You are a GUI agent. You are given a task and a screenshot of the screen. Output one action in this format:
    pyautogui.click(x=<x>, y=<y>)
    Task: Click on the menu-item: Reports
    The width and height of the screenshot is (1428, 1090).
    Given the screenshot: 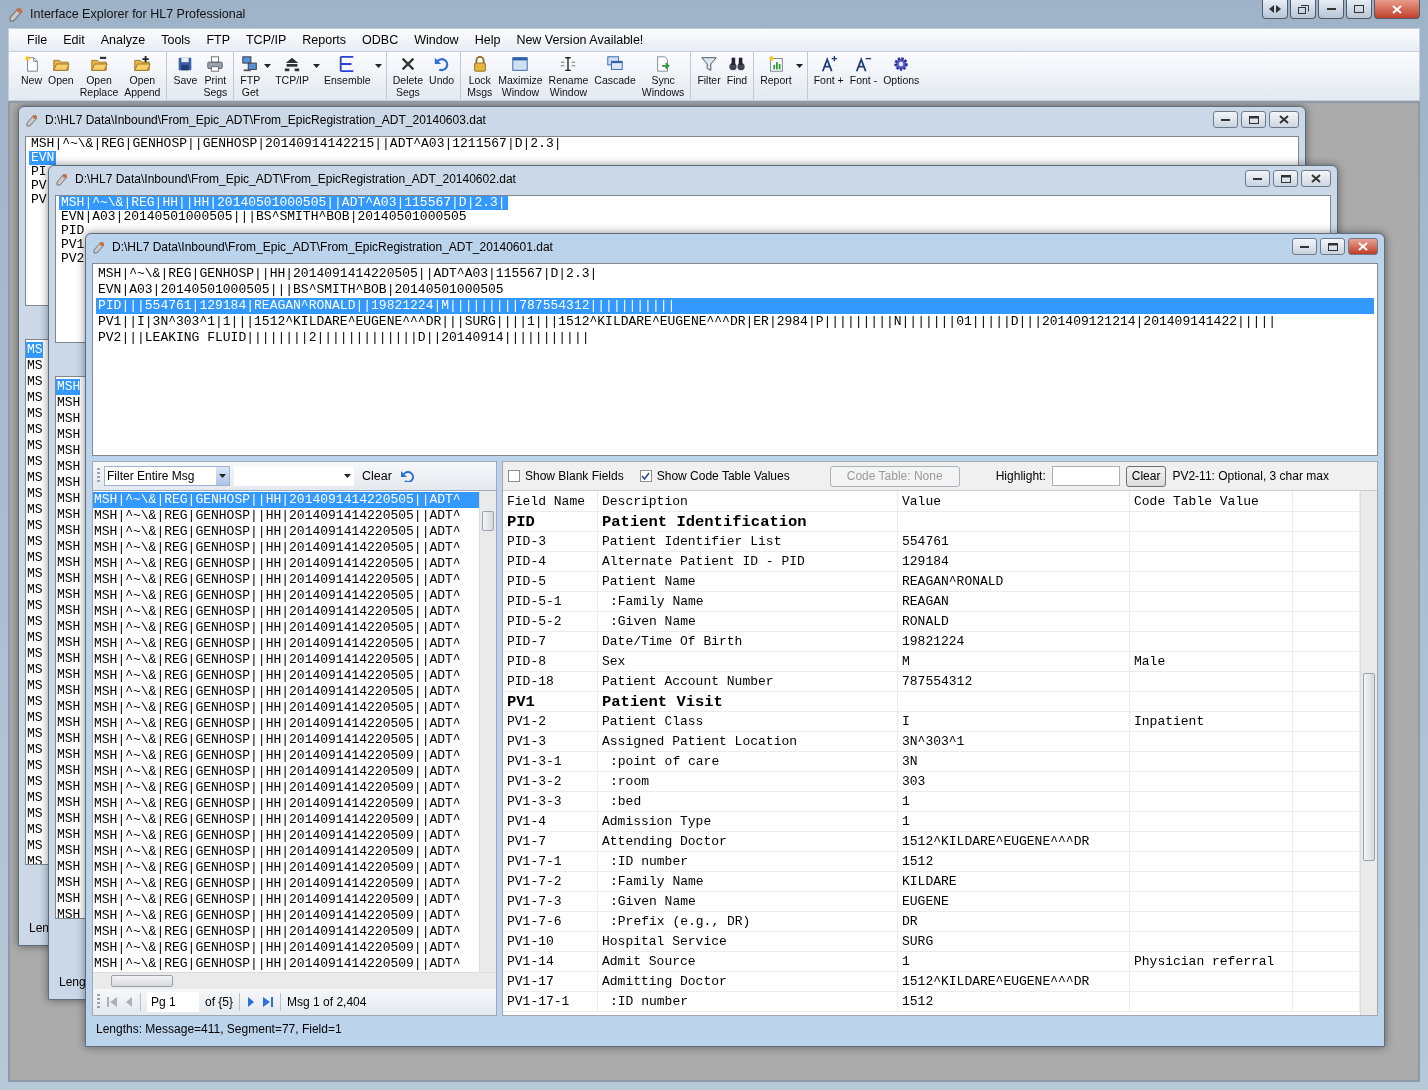 What is the action you would take?
    pyautogui.click(x=324, y=40)
    